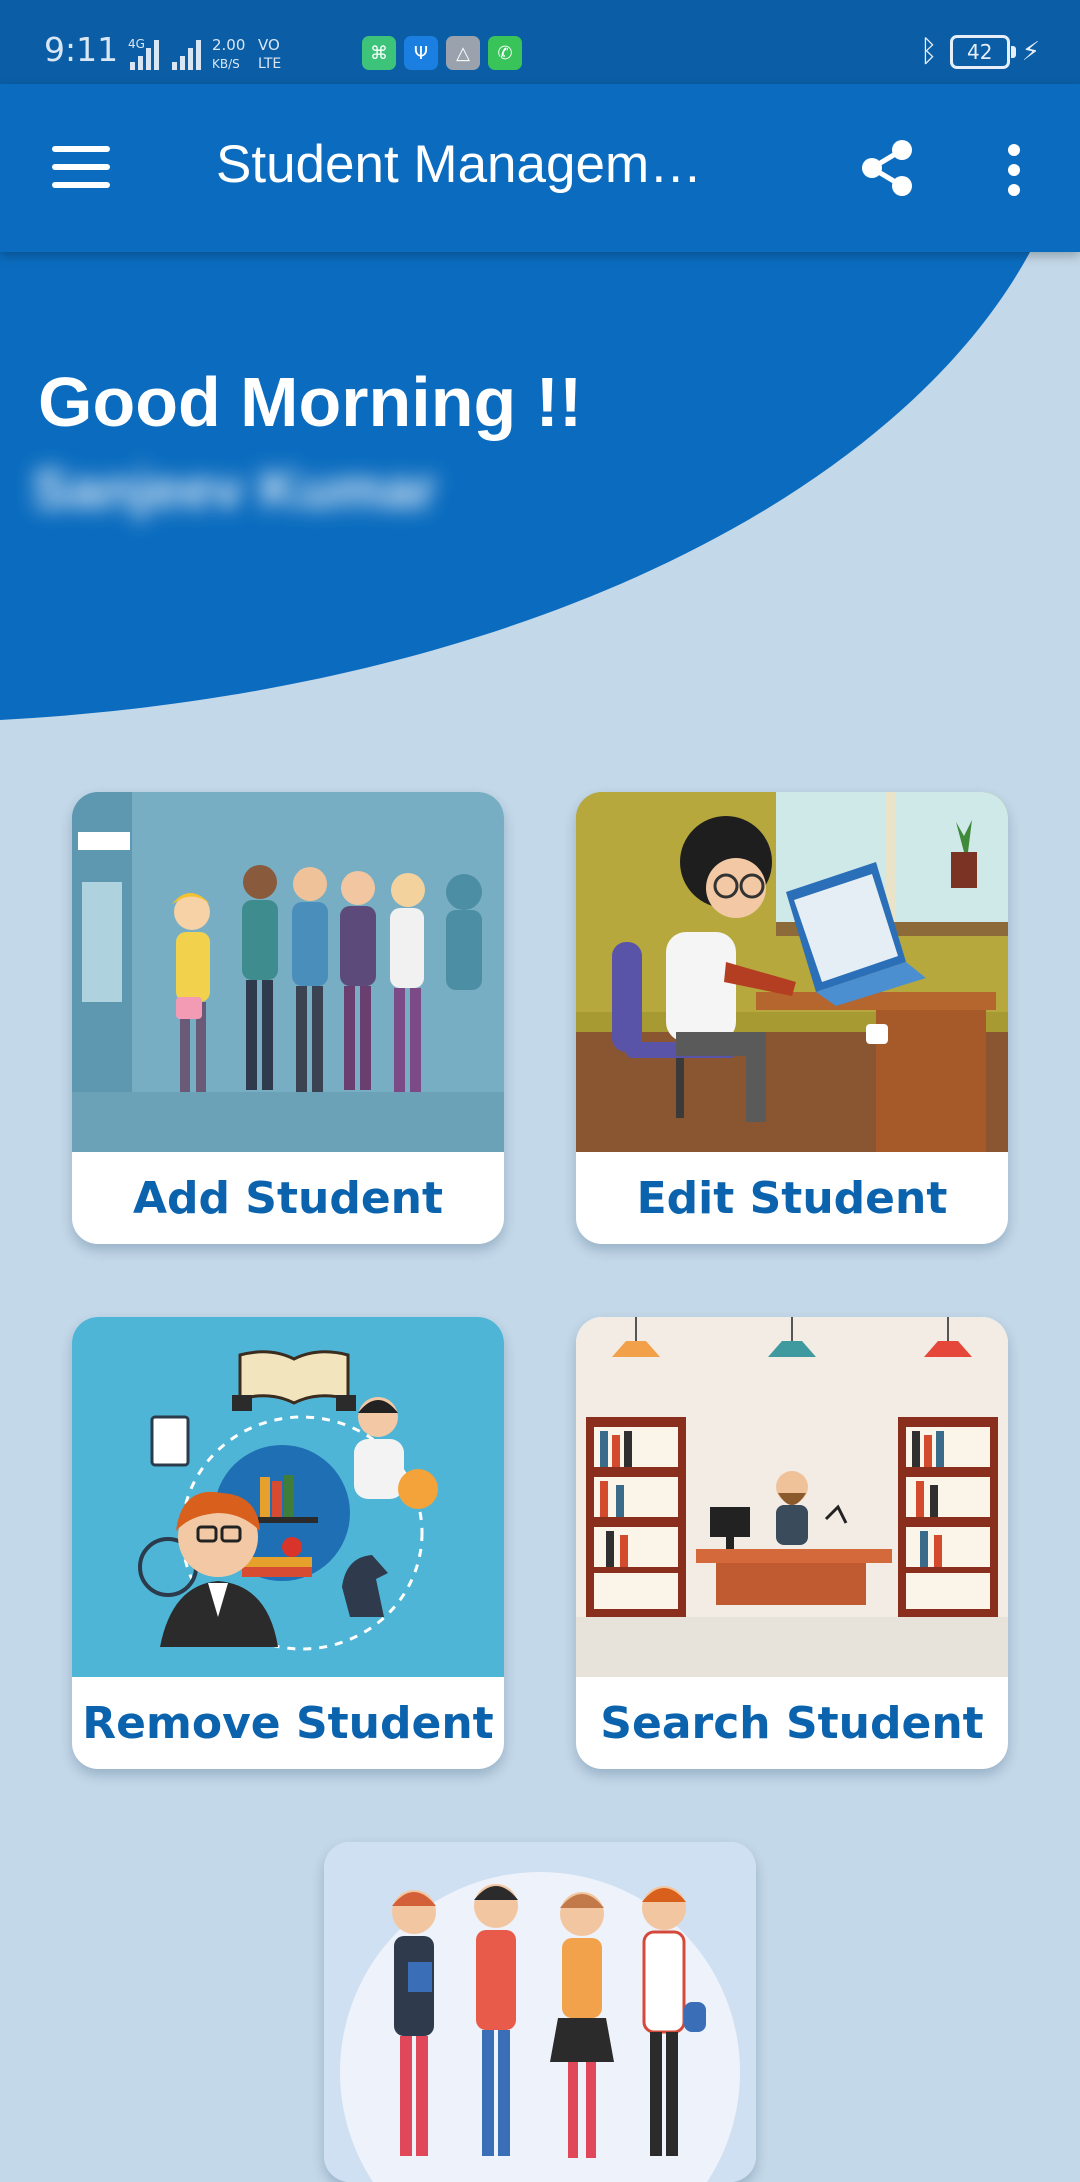  I want to click on student-laptop-illustration, so click(792, 972).